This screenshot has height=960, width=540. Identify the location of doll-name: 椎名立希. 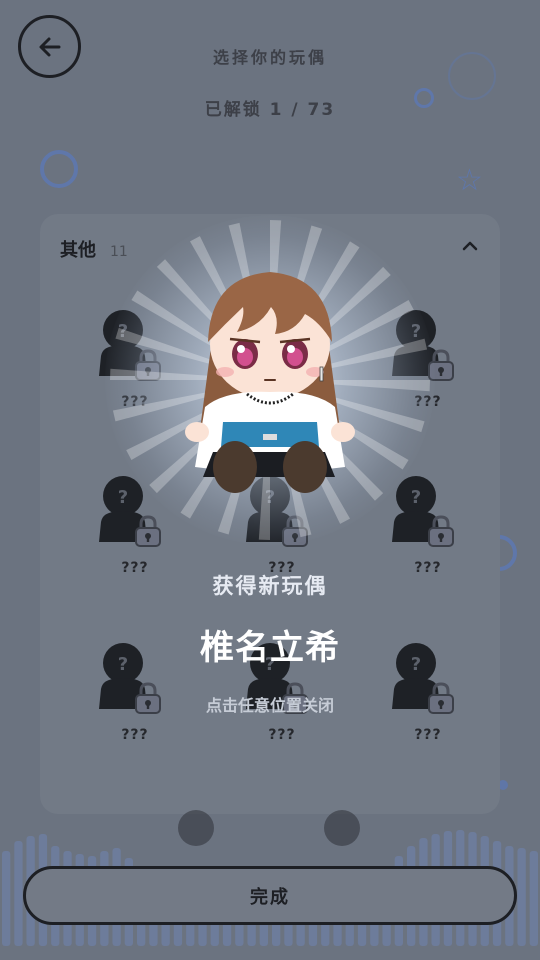
(270, 648).